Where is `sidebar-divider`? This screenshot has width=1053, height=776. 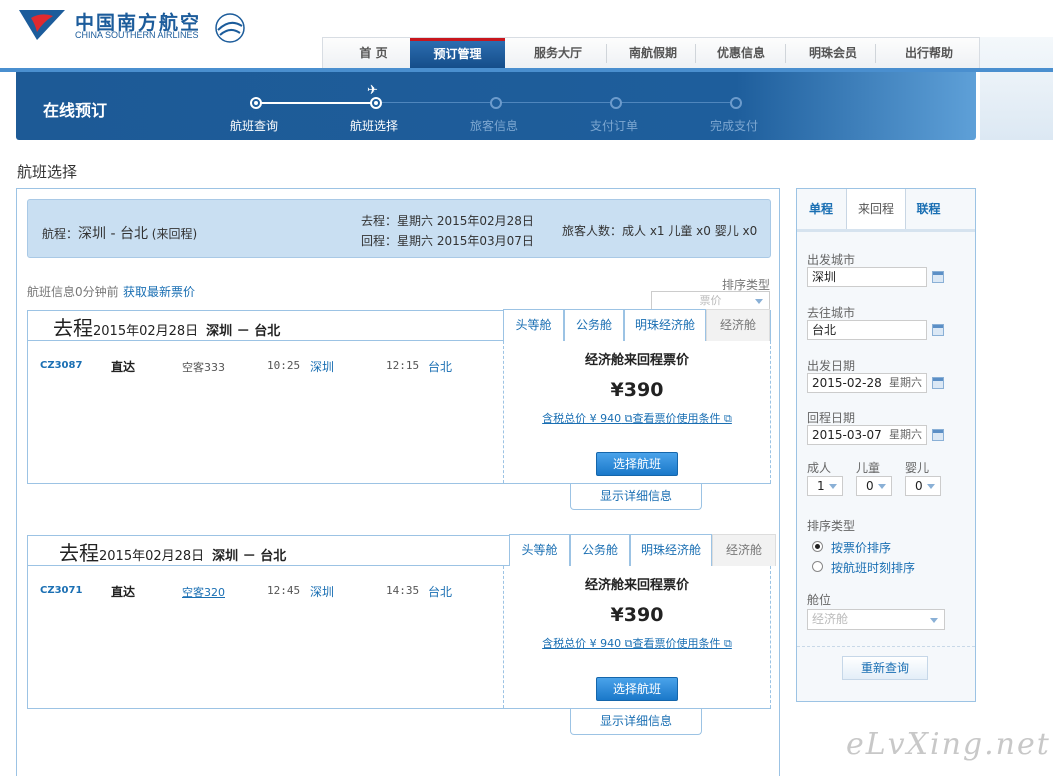
sidebar-divider is located at coordinates (886, 646).